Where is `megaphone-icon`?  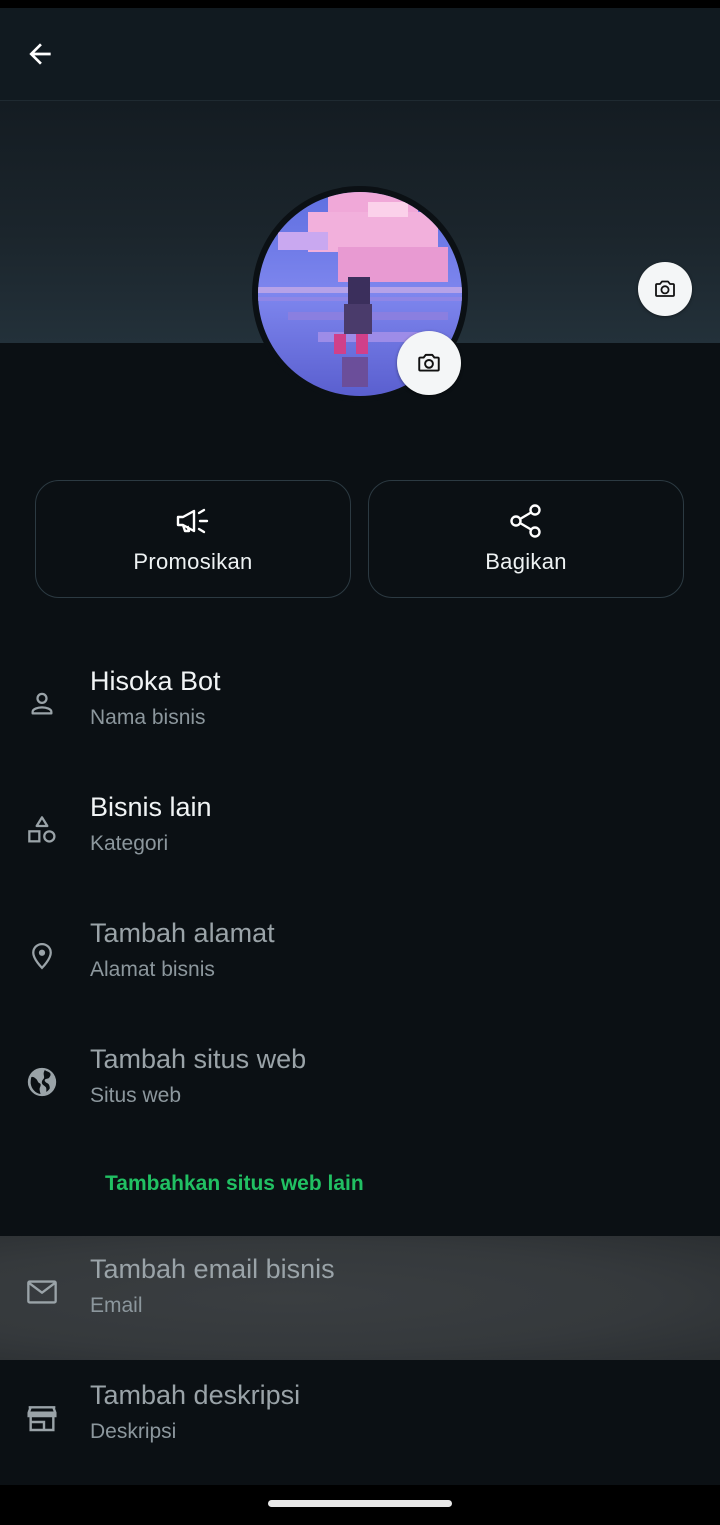 megaphone-icon is located at coordinates (192, 521).